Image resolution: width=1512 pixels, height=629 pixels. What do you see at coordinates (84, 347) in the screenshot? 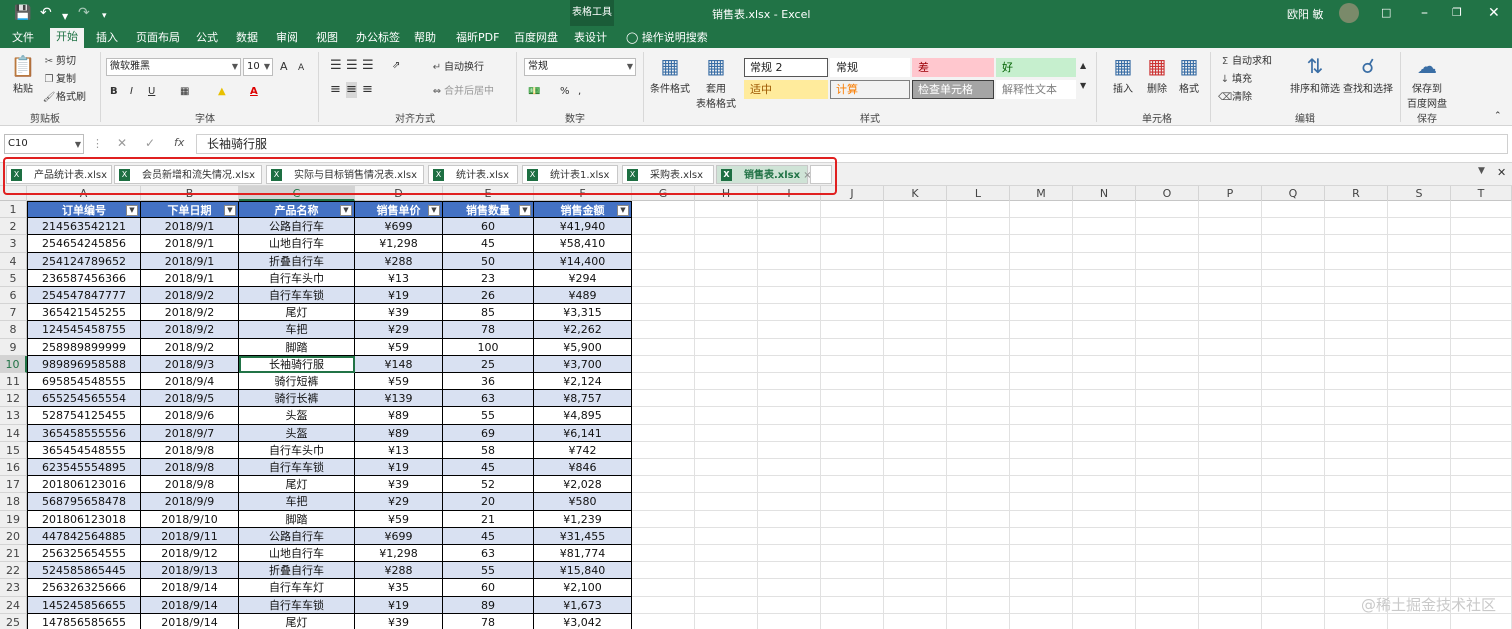
I see `table-cell: 258989899999` at bounding box center [84, 347].